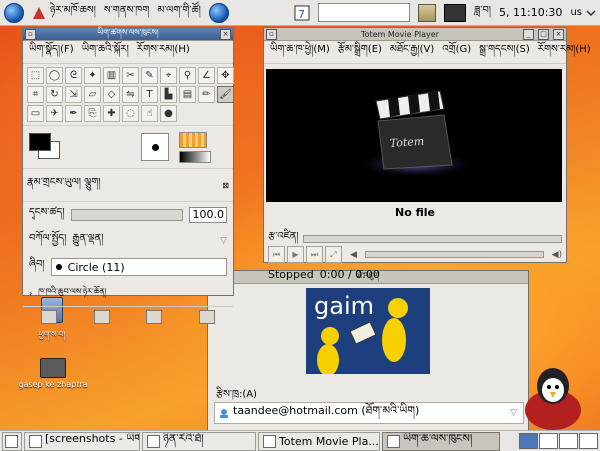 This screenshot has height=451, width=600. Describe the element at coordinates (155, 147) in the screenshot. I see `brush-preview` at that location.